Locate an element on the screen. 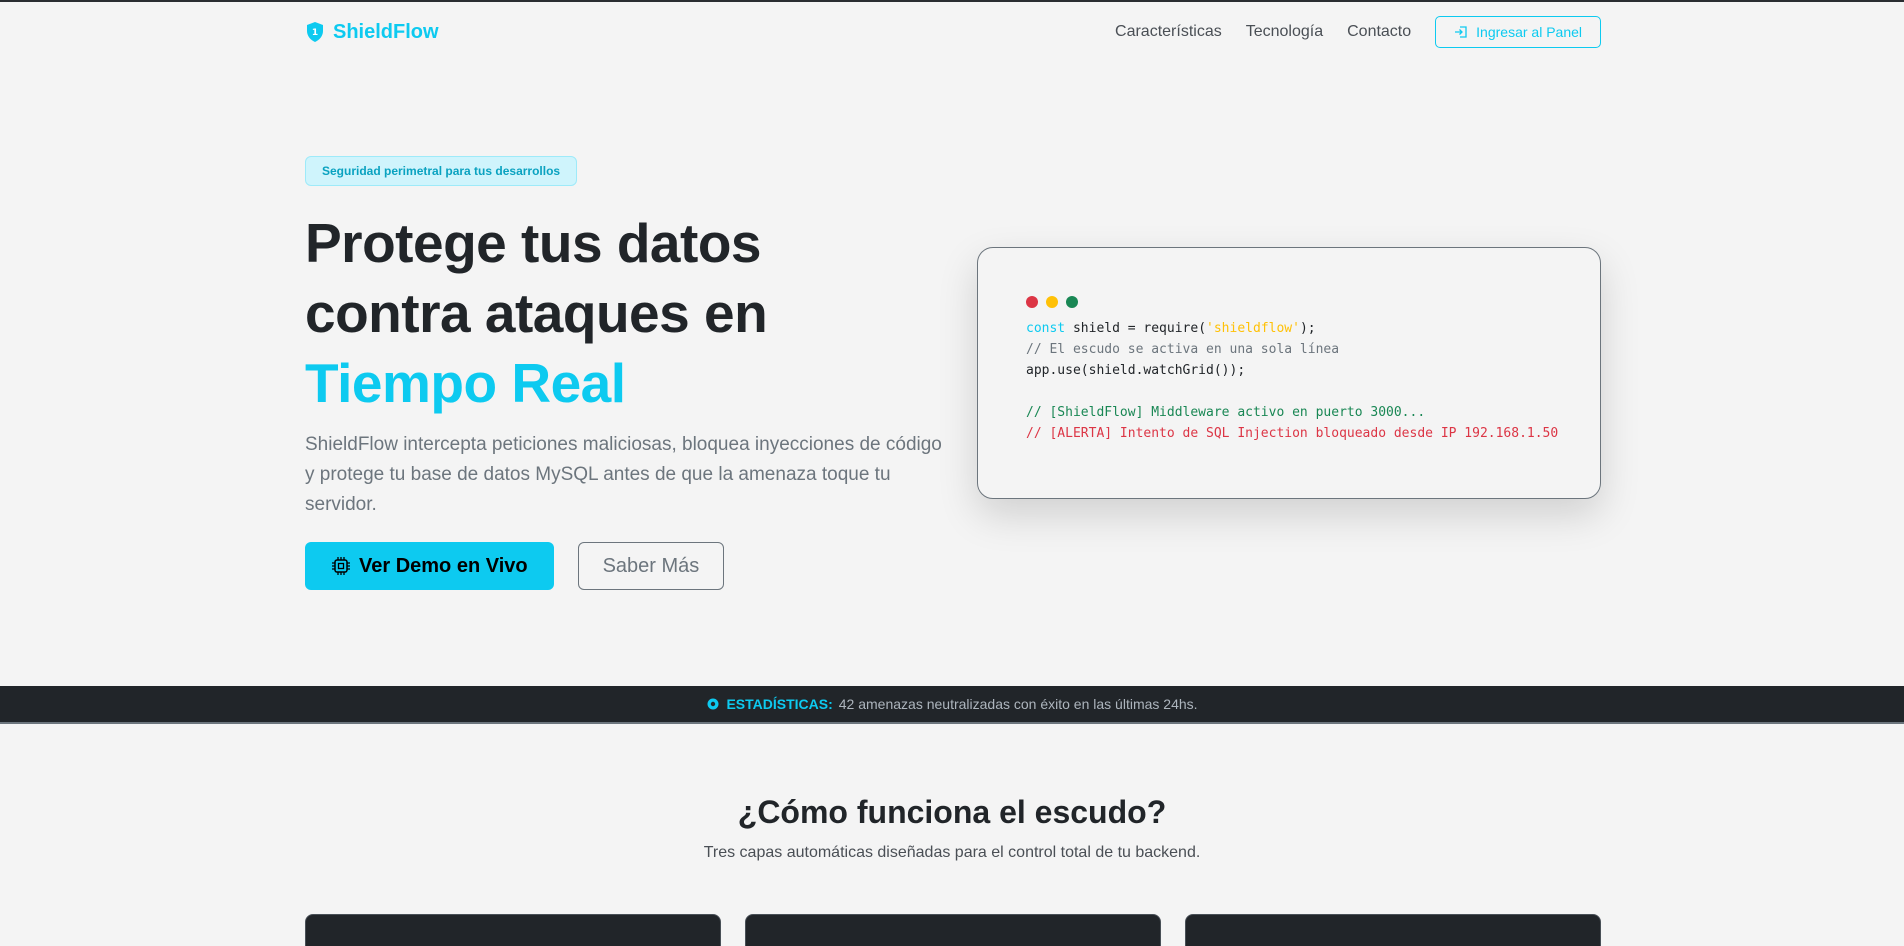 The image size is (1904, 946). shield-icon: 1 is located at coordinates (315, 32).